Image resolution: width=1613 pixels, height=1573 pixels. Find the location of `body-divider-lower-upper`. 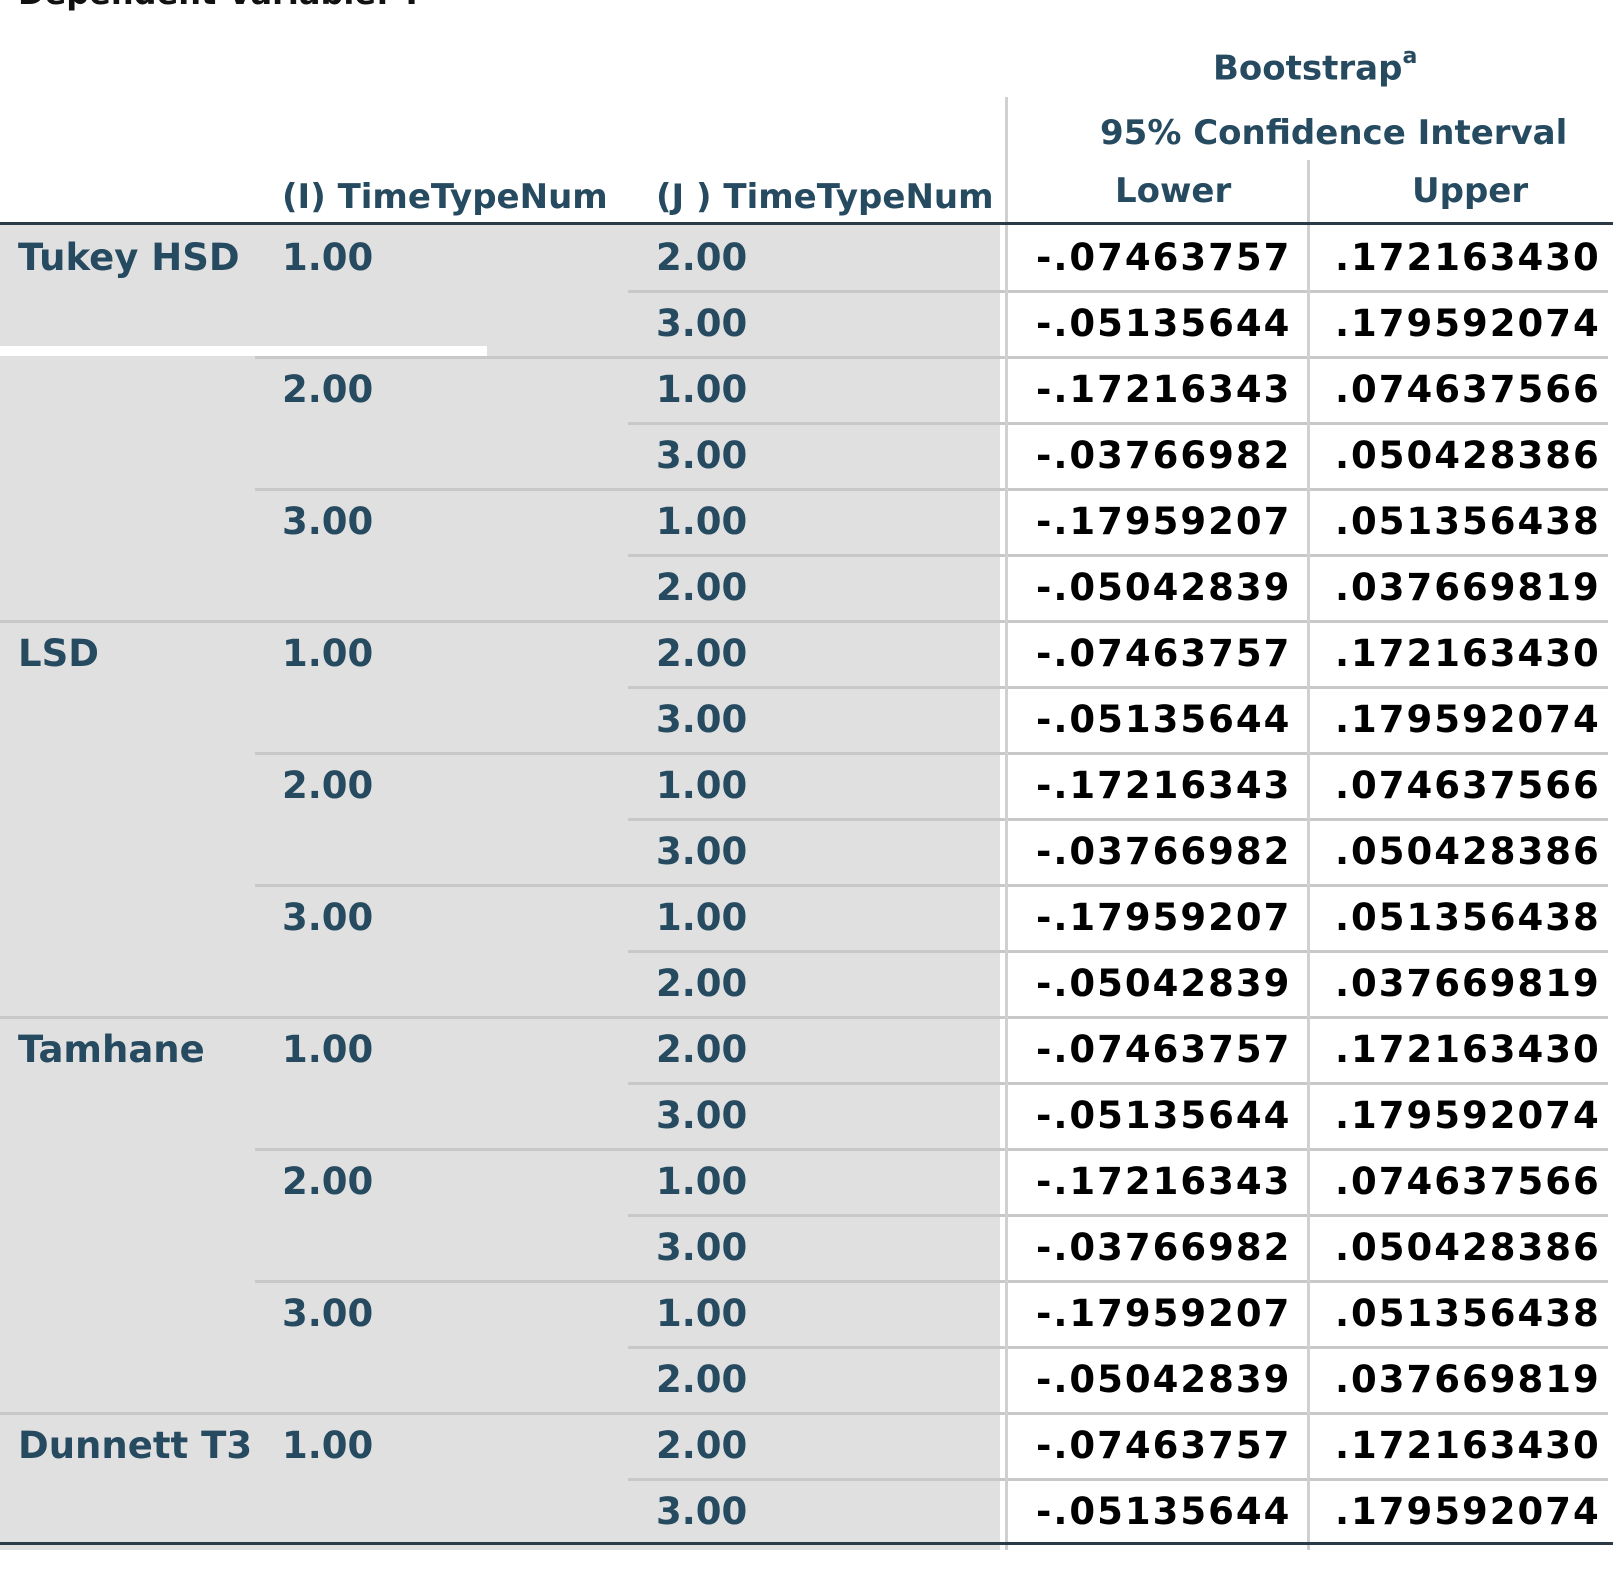

body-divider-lower-upper is located at coordinates (1308, 887).